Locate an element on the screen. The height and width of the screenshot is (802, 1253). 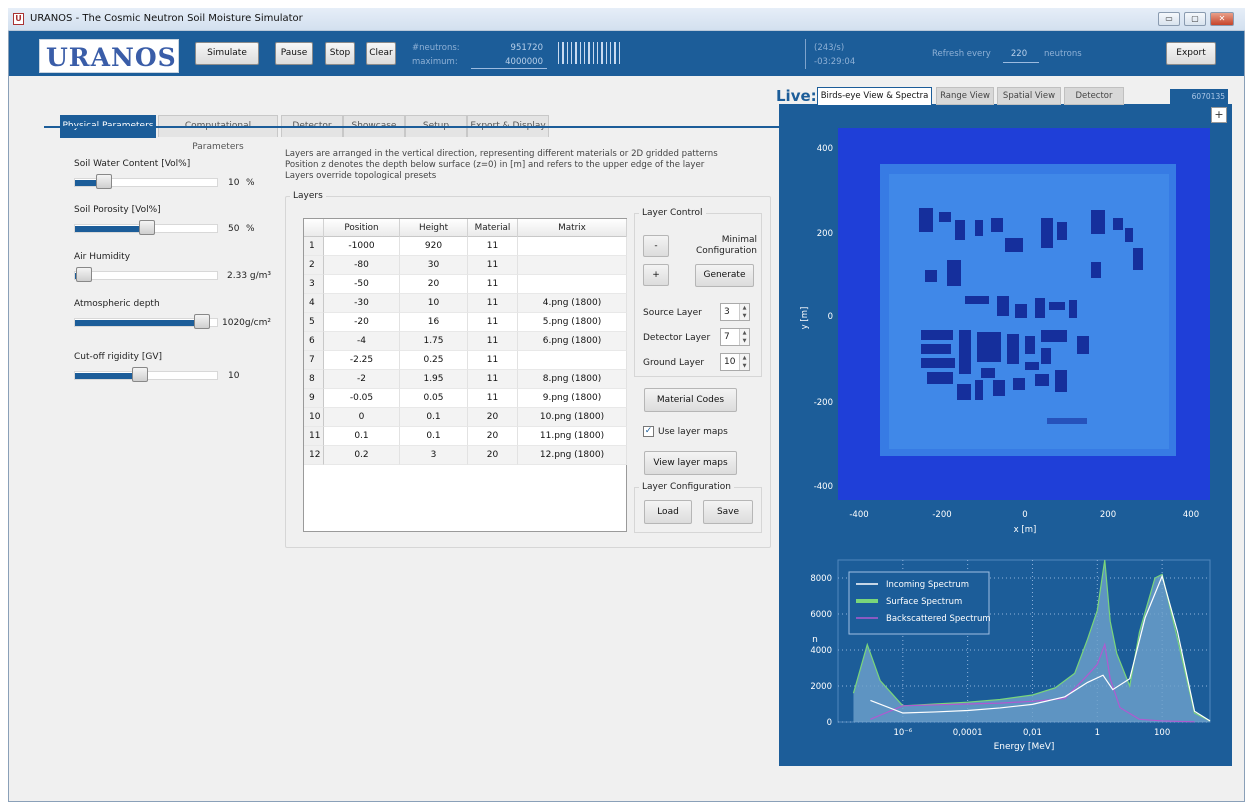
column-header-height: Height is located at coordinates (434, 228).